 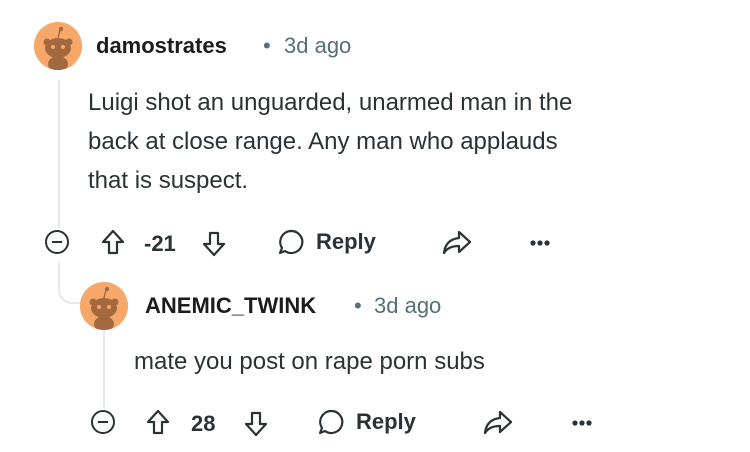 I want to click on username: ANEMIC_TWINK, so click(x=230, y=306).